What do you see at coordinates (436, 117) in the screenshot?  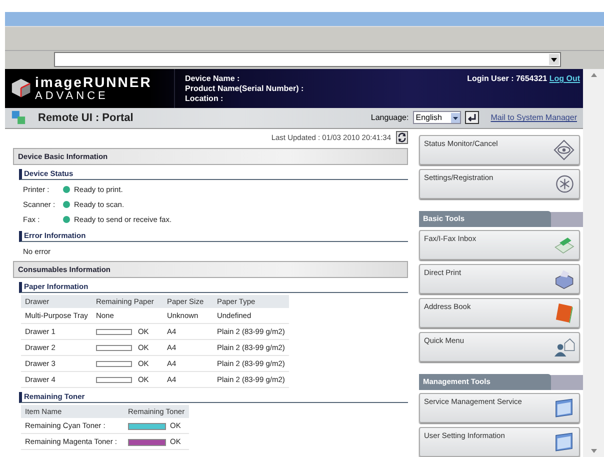 I see `language-select: English` at bounding box center [436, 117].